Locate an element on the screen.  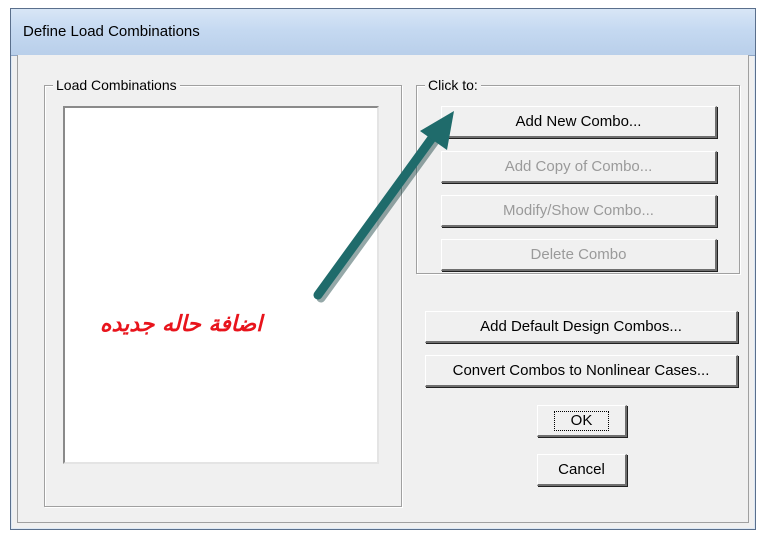
ok-button-label: OK is located at coordinates (581, 420).